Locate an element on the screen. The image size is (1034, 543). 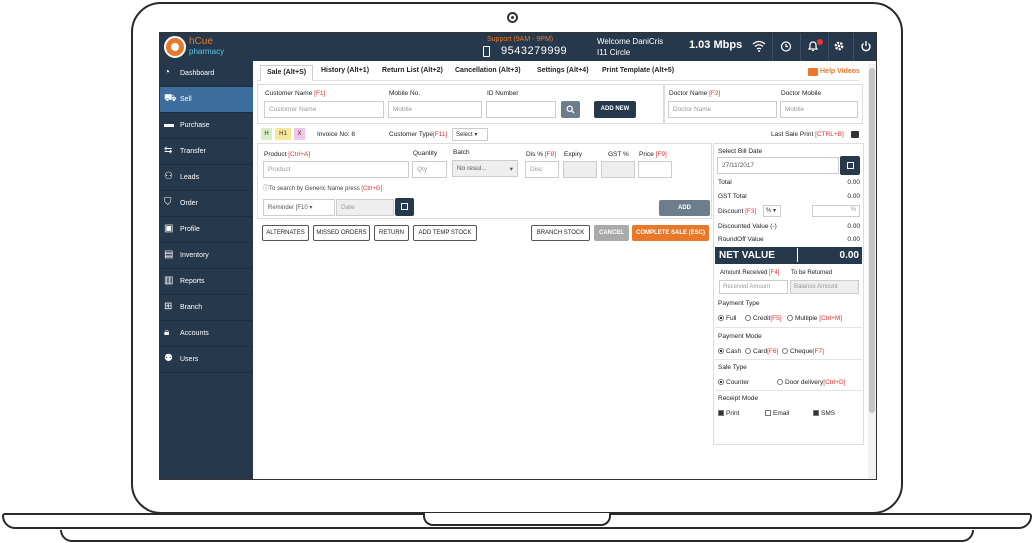
complete-sale-button: COMPLETE SALE (ESC) is located at coordinates (670, 233).